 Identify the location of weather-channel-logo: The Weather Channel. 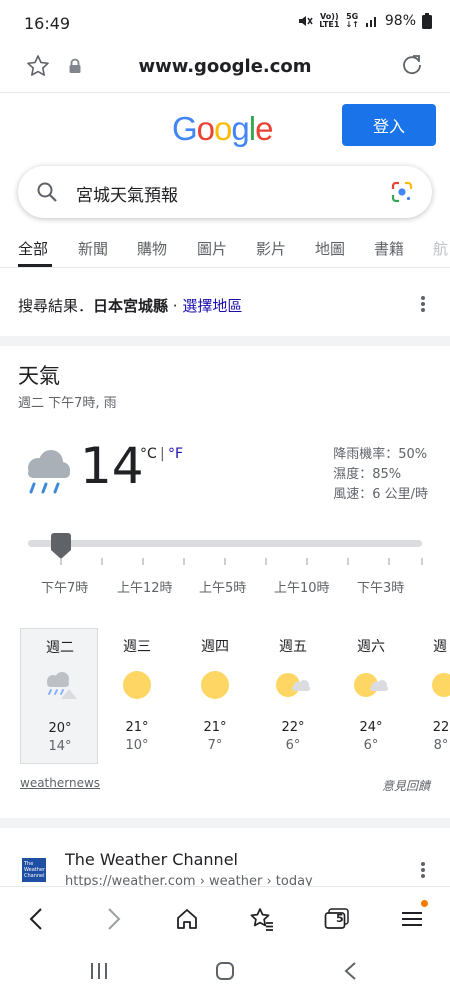
(34, 870).